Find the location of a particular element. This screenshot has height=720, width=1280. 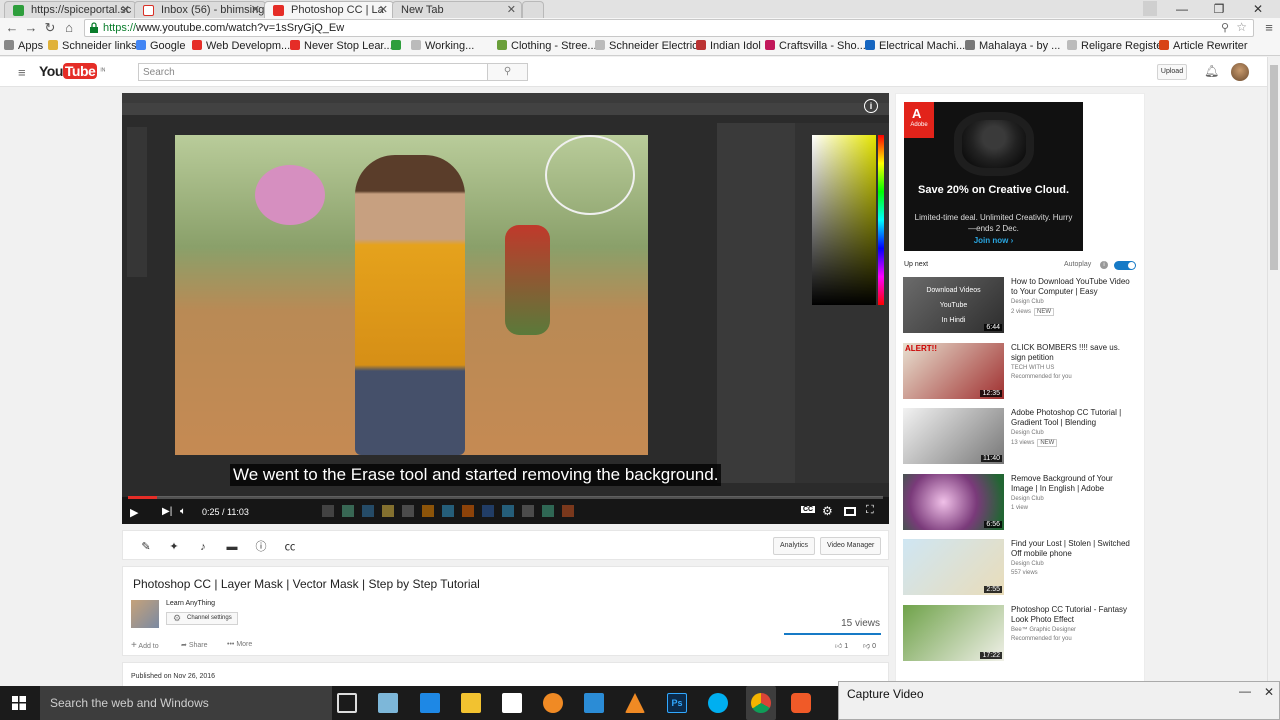

video-thumbnail: ALERT!! 12:35 is located at coordinates (953, 370).